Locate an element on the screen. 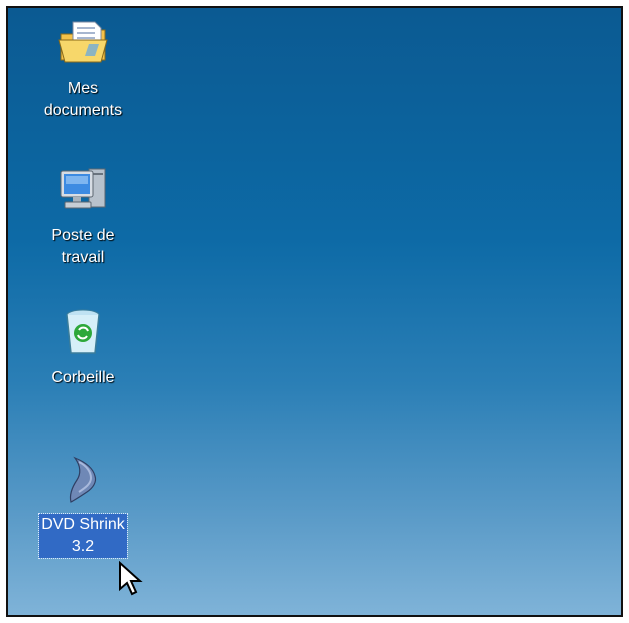 The height and width of the screenshot is (623, 629). dvd-shrink-icon is located at coordinates (83, 479).